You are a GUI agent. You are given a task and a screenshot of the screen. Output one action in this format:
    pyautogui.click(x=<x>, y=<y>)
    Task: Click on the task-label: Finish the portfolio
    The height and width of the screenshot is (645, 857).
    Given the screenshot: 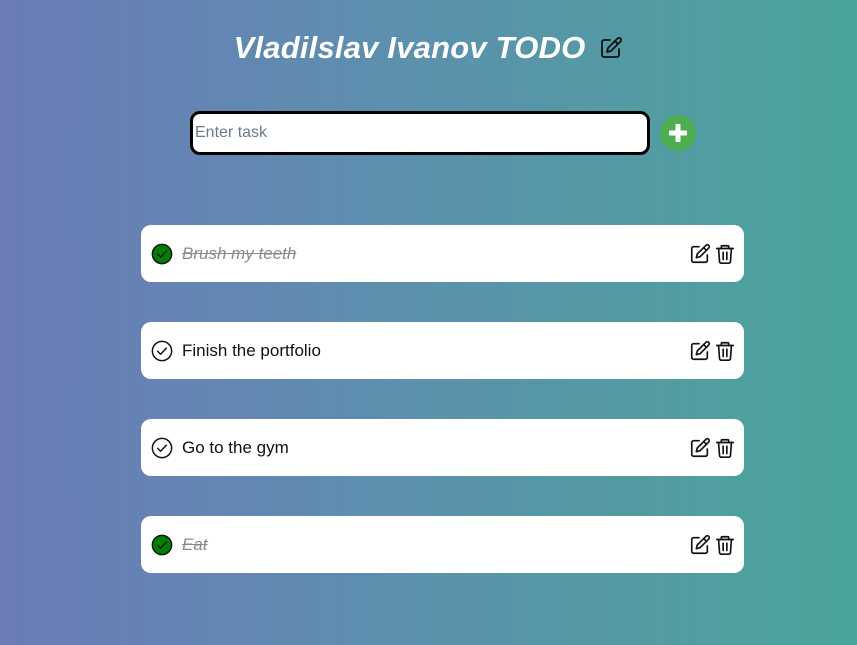 What is the action you would take?
    pyautogui.click(x=251, y=350)
    